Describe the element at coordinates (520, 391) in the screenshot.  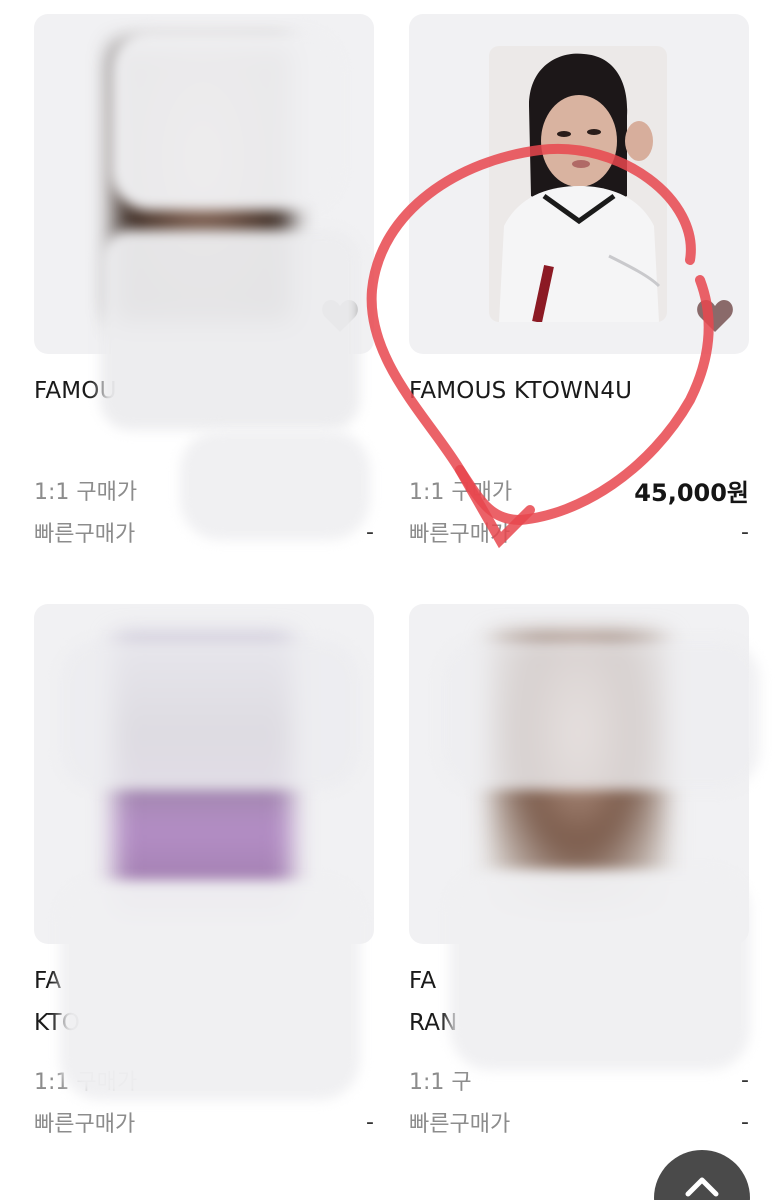
I see `product-title: FAMOUS KTOWN4U` at that location.